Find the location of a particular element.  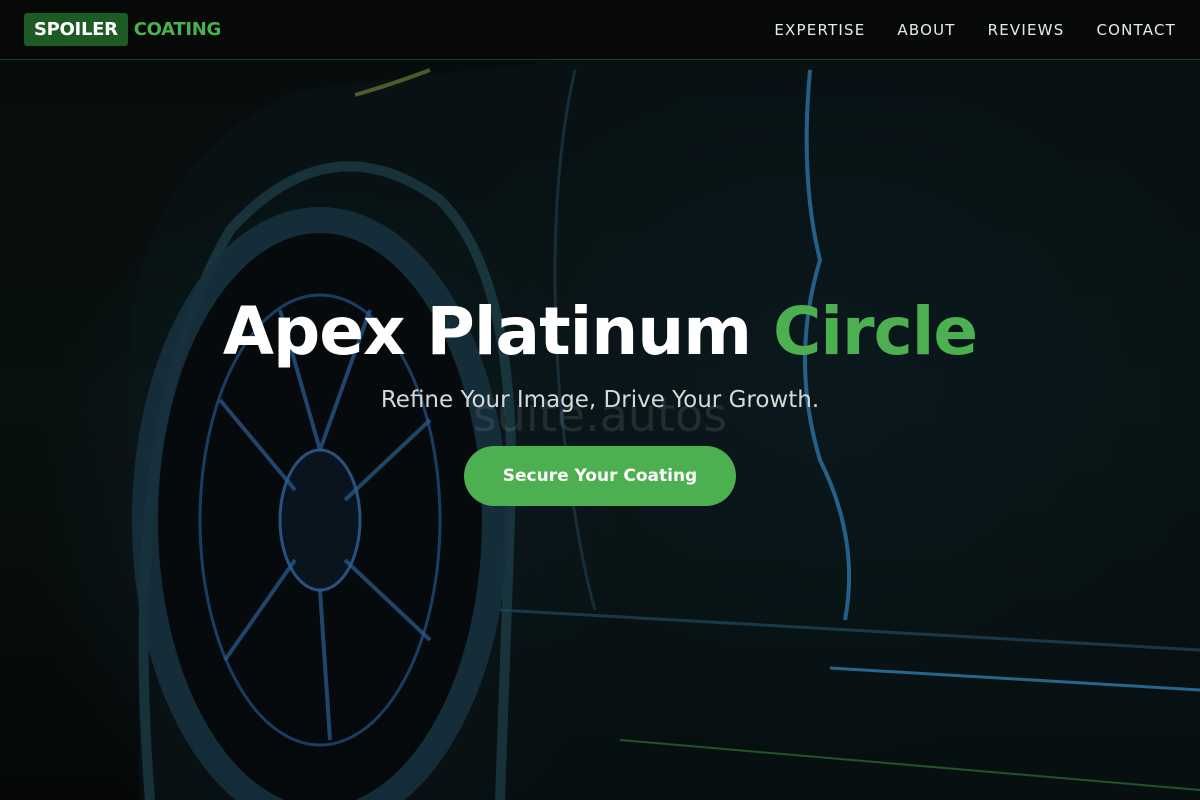

nav-item-expertise: EXPERTISE is located at coordinates (819, 30).